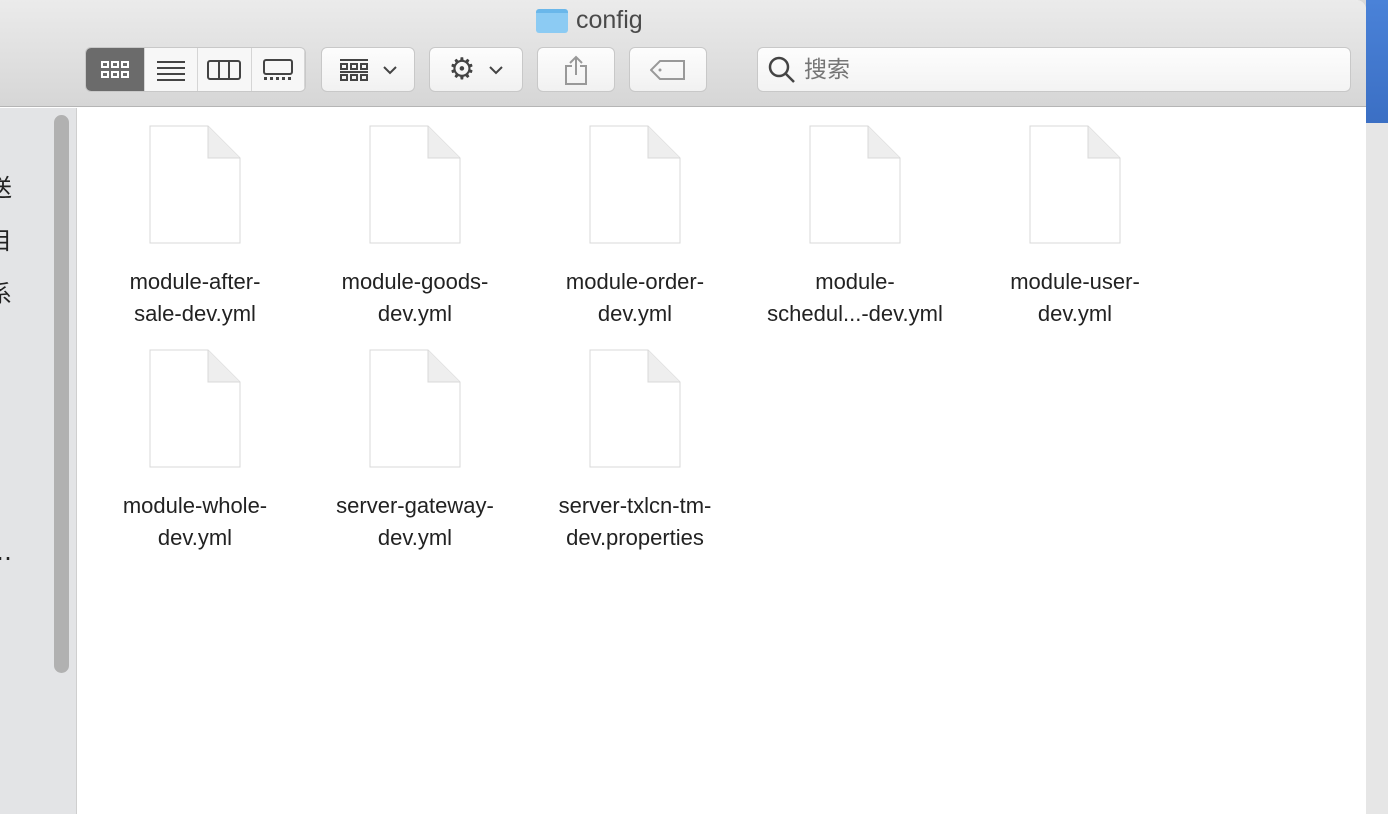  I want to click on file-name-line: schedul...-dev.yml, so click(855, 313).